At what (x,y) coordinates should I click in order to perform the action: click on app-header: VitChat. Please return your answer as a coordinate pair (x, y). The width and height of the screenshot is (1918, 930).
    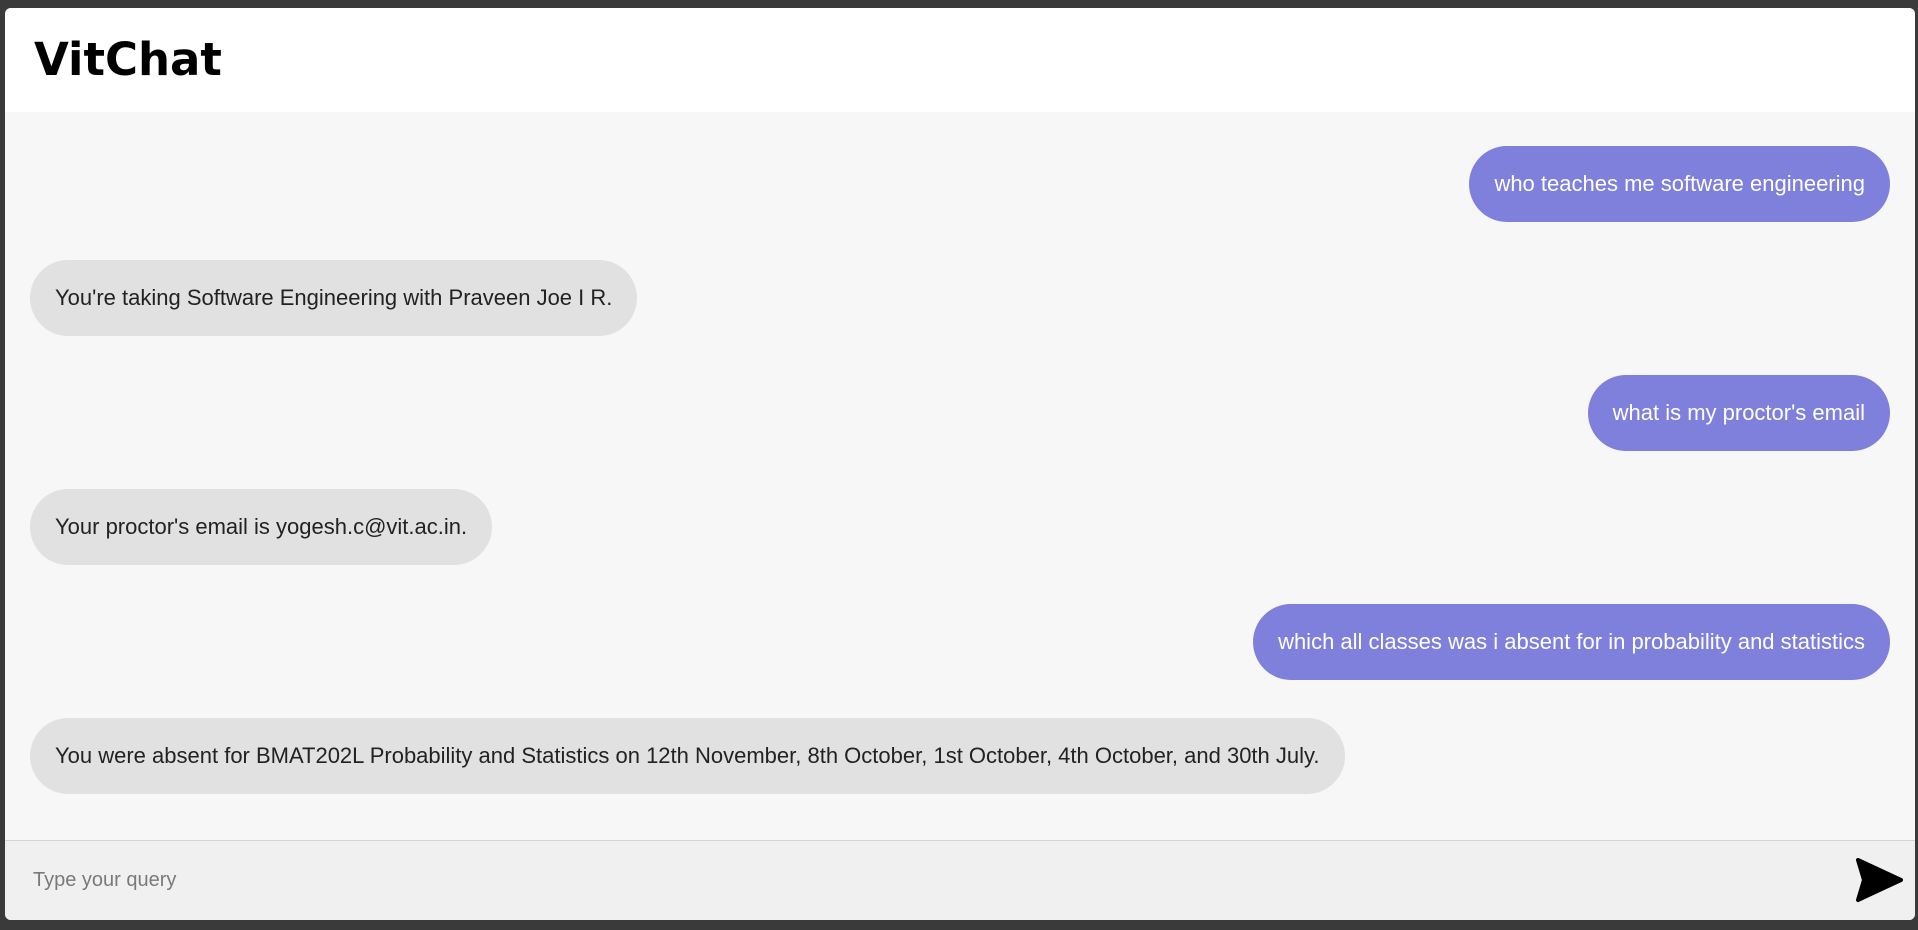
    Looking at the image, I should click on (960, 60).